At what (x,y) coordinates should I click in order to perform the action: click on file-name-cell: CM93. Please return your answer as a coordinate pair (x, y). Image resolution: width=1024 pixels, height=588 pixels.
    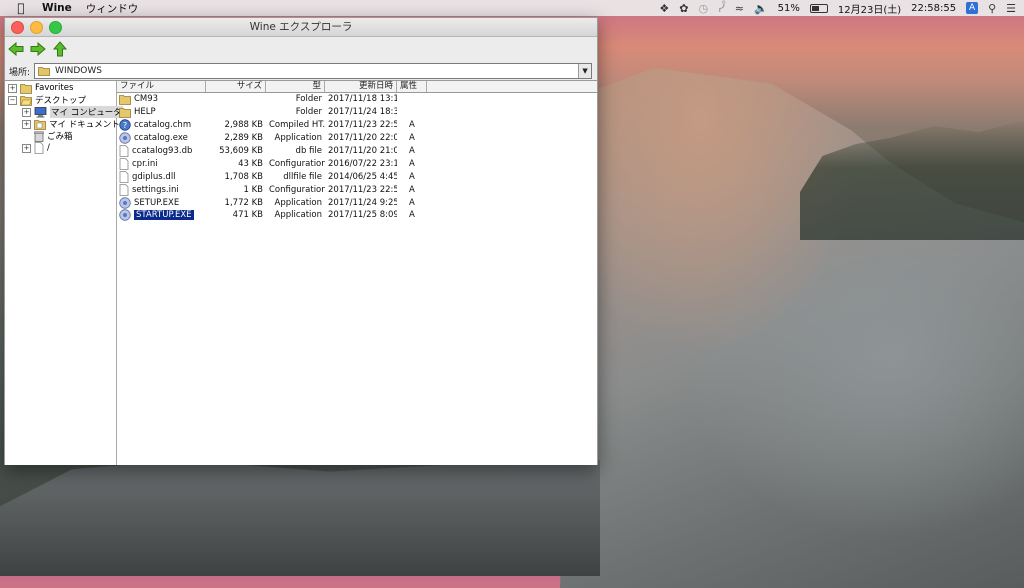
    Looking at the image, I should click on (161, 99).